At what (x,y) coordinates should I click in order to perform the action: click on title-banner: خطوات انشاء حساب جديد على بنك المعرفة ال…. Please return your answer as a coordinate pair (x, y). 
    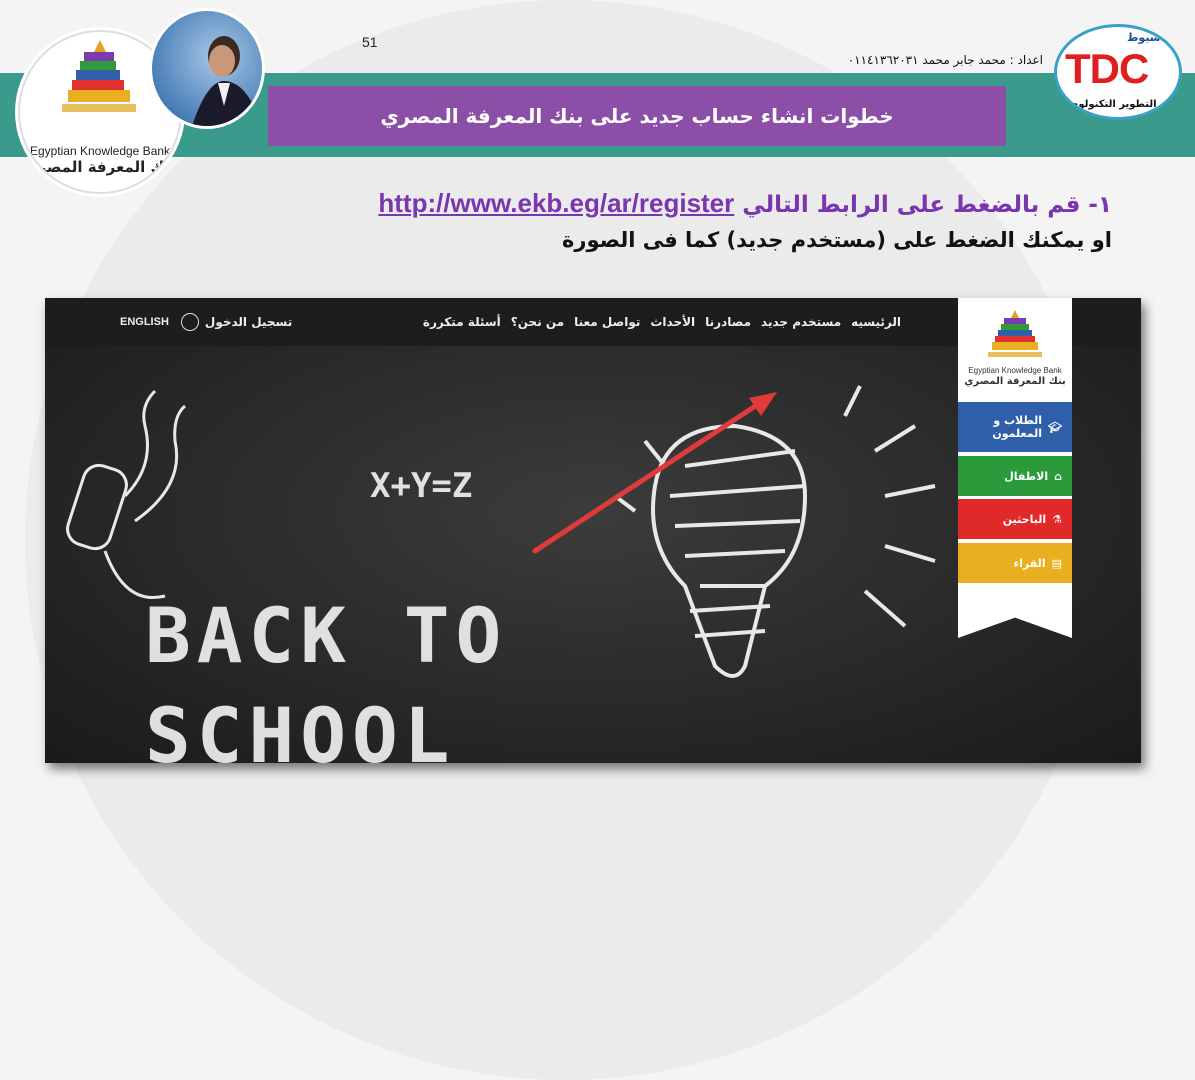
    Looking at the image, I should click on (637, 116).